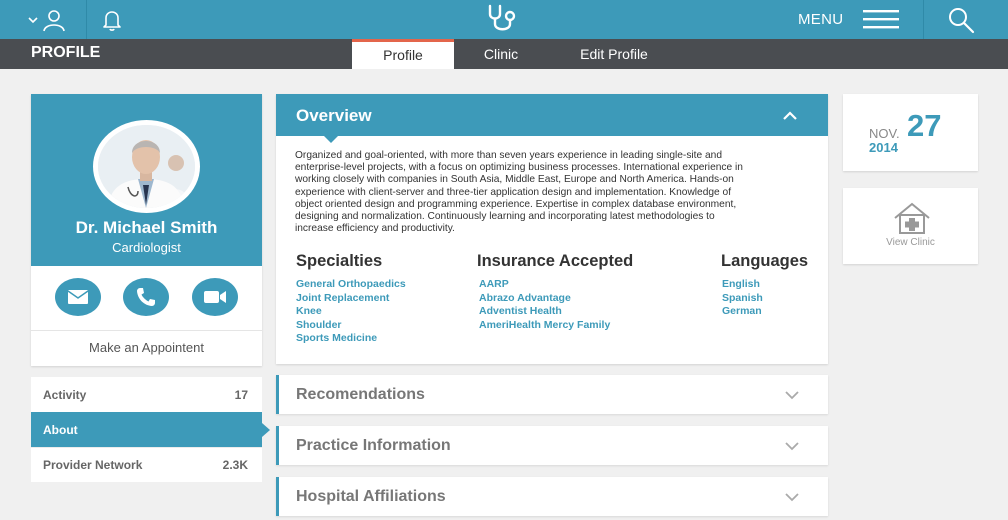  What do you see at coordinates (66, 52) in the screenshot?
I see `page-title: PROFILE` at bounding box center [66, 52].